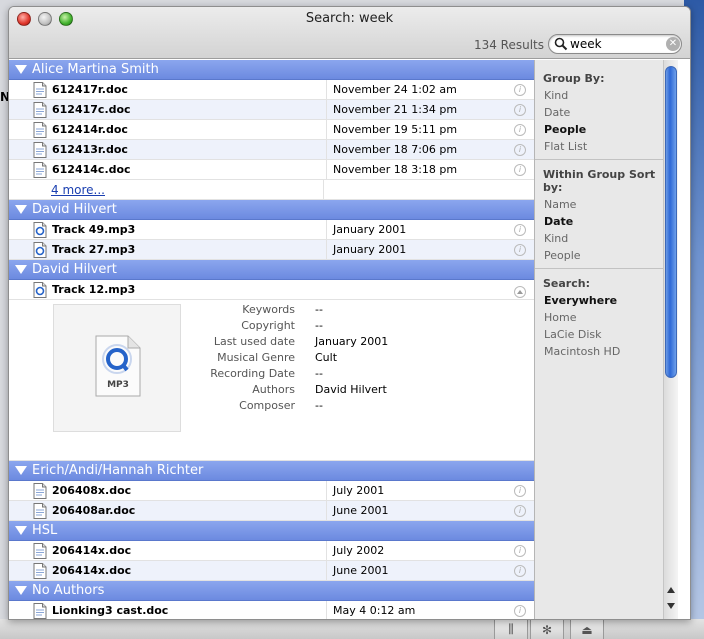 This screenshot has height=639, width=704. What do you see at coordinates (520, 292) in the screenshot?
I see `collapse-detail-icon` at bounding box center [520, 292].